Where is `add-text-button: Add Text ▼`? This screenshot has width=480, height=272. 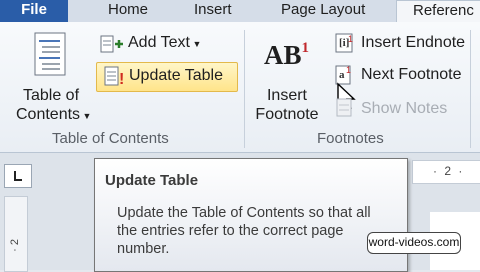
add-text-button: Add Text ▼ is located at coordinates (164, 43).